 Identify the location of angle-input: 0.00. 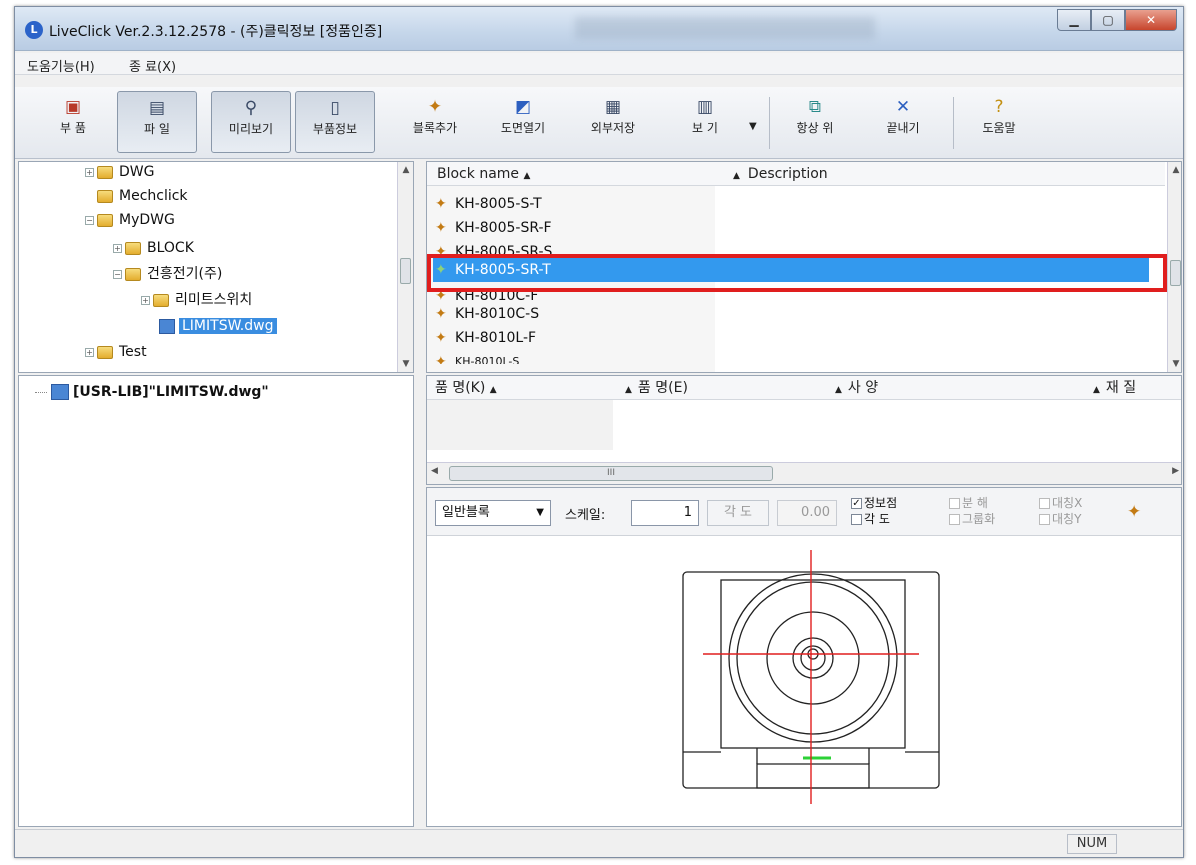
(807, 513).